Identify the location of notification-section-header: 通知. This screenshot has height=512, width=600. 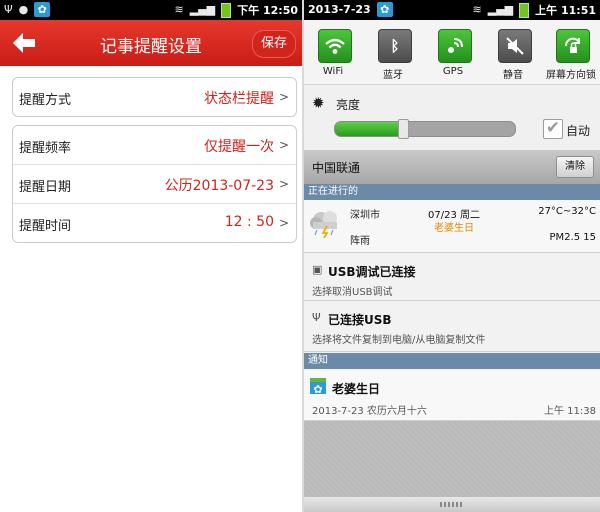
(452, 361).